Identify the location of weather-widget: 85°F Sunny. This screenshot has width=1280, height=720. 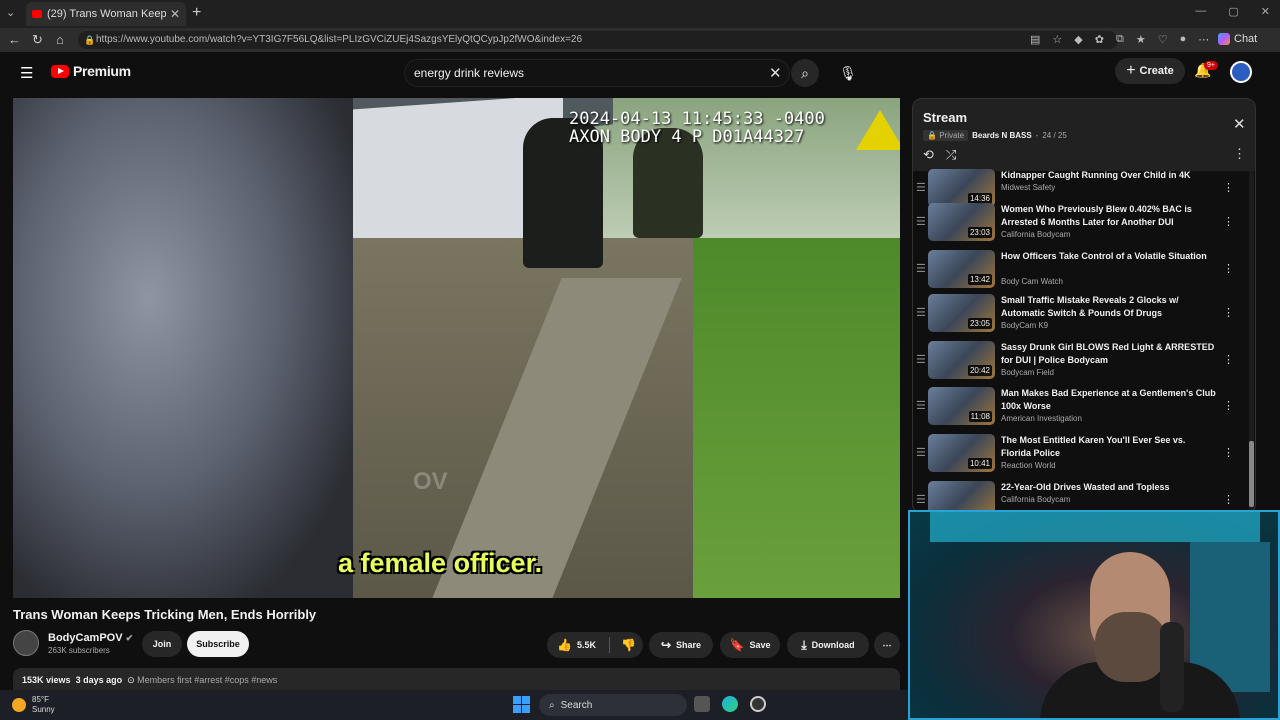
(33, 705).